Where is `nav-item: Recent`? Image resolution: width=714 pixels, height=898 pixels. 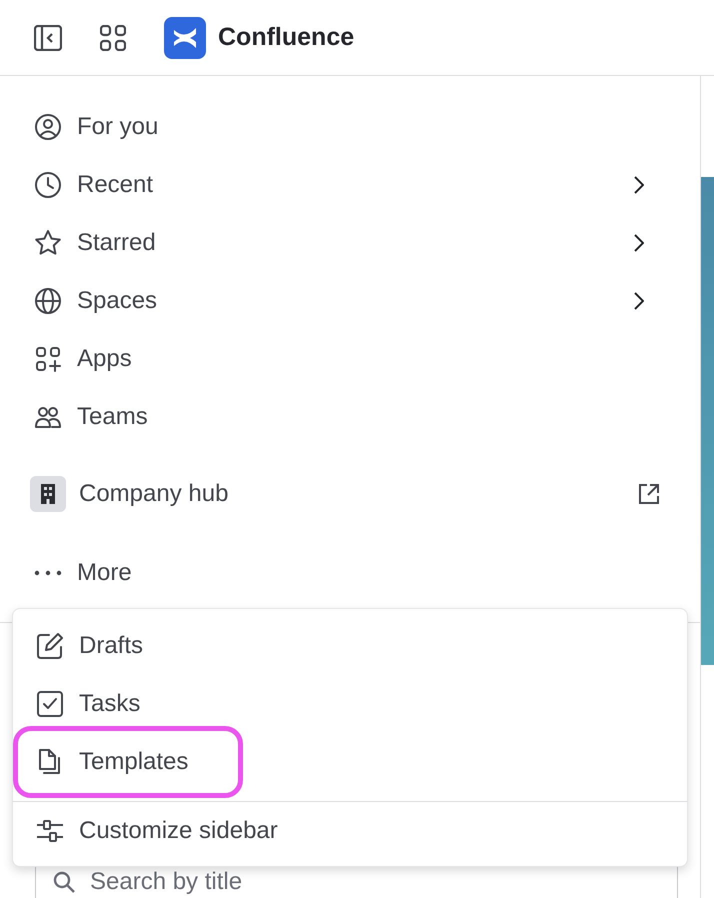 nav-item: Recent is located at coordinates (350, 185).